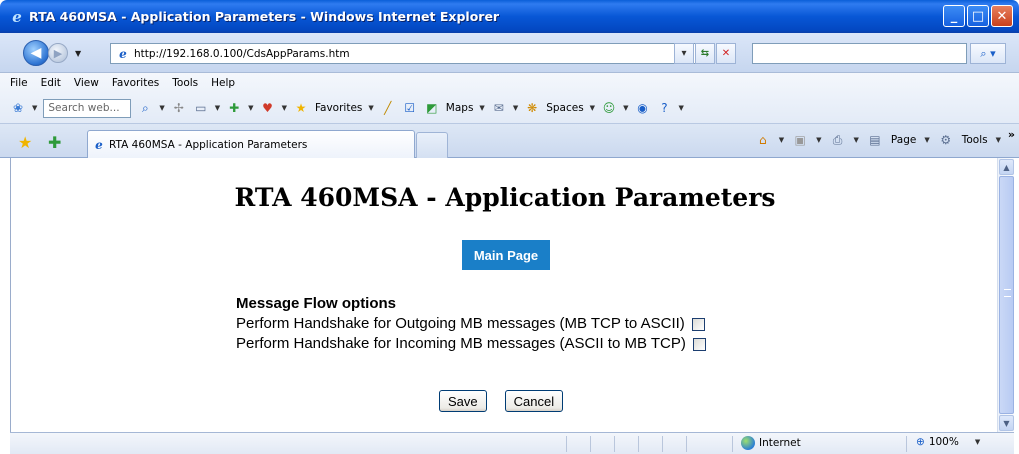  What do you see at coordinates (726, 53) in the screenshot?
I see `stop-button: ✕` at bounding box center [726, 53].